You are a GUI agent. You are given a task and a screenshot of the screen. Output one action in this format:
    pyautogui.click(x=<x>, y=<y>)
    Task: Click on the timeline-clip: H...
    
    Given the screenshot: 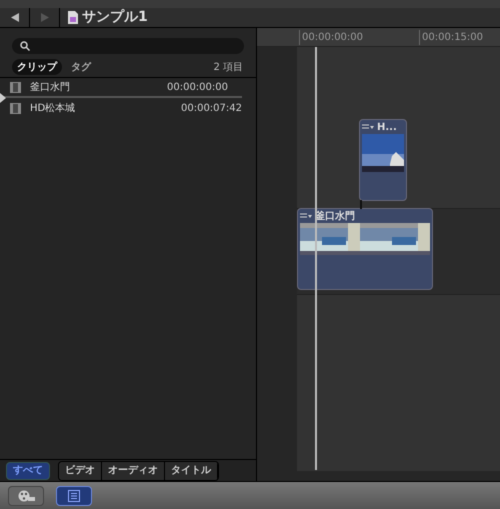 What is the action you would take?
    pyautogui.click(x=383, y=160)
    